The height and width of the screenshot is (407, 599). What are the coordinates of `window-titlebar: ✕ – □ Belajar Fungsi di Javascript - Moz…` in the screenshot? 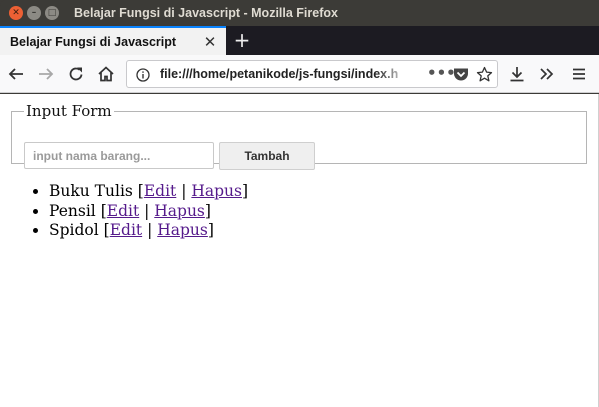 It's located at (299, 13).